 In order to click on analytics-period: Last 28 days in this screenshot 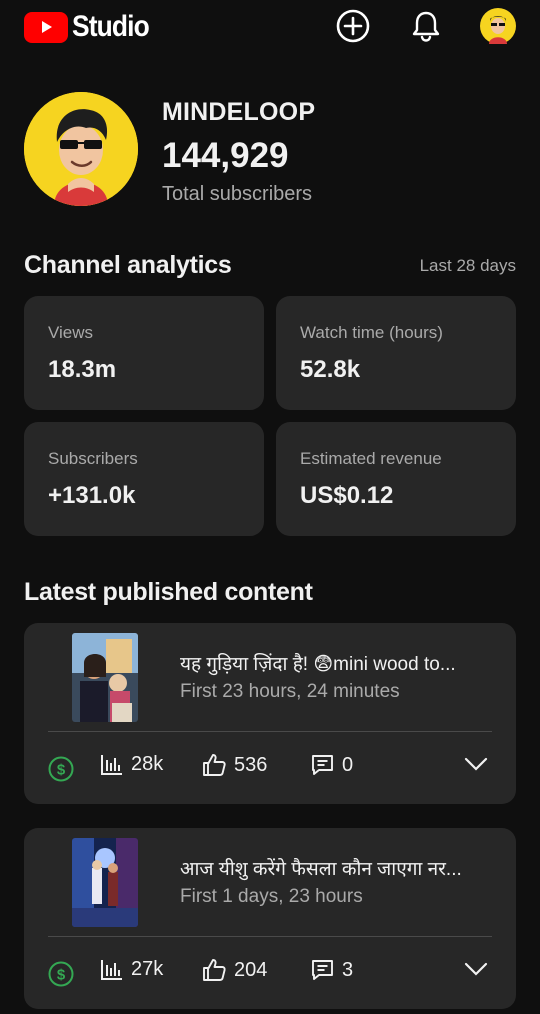, I will do `click(467, 265)`.